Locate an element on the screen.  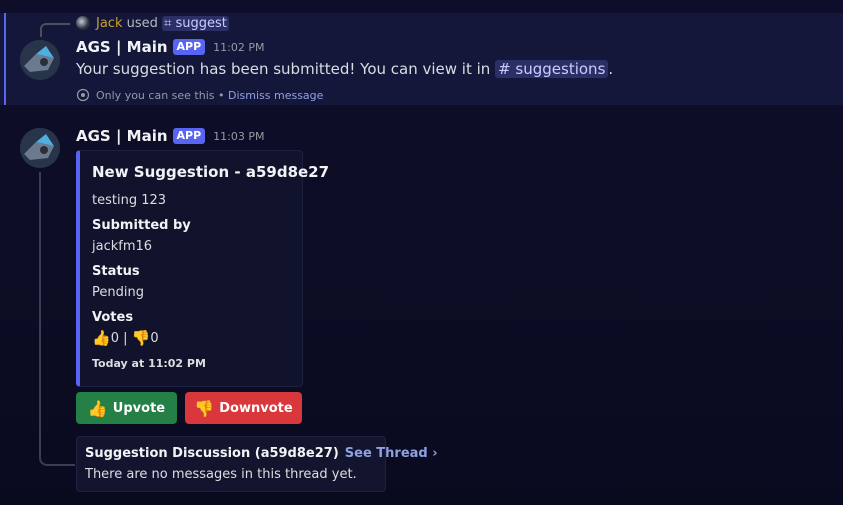
command-name: suggest is located at coordinates (201, 23).